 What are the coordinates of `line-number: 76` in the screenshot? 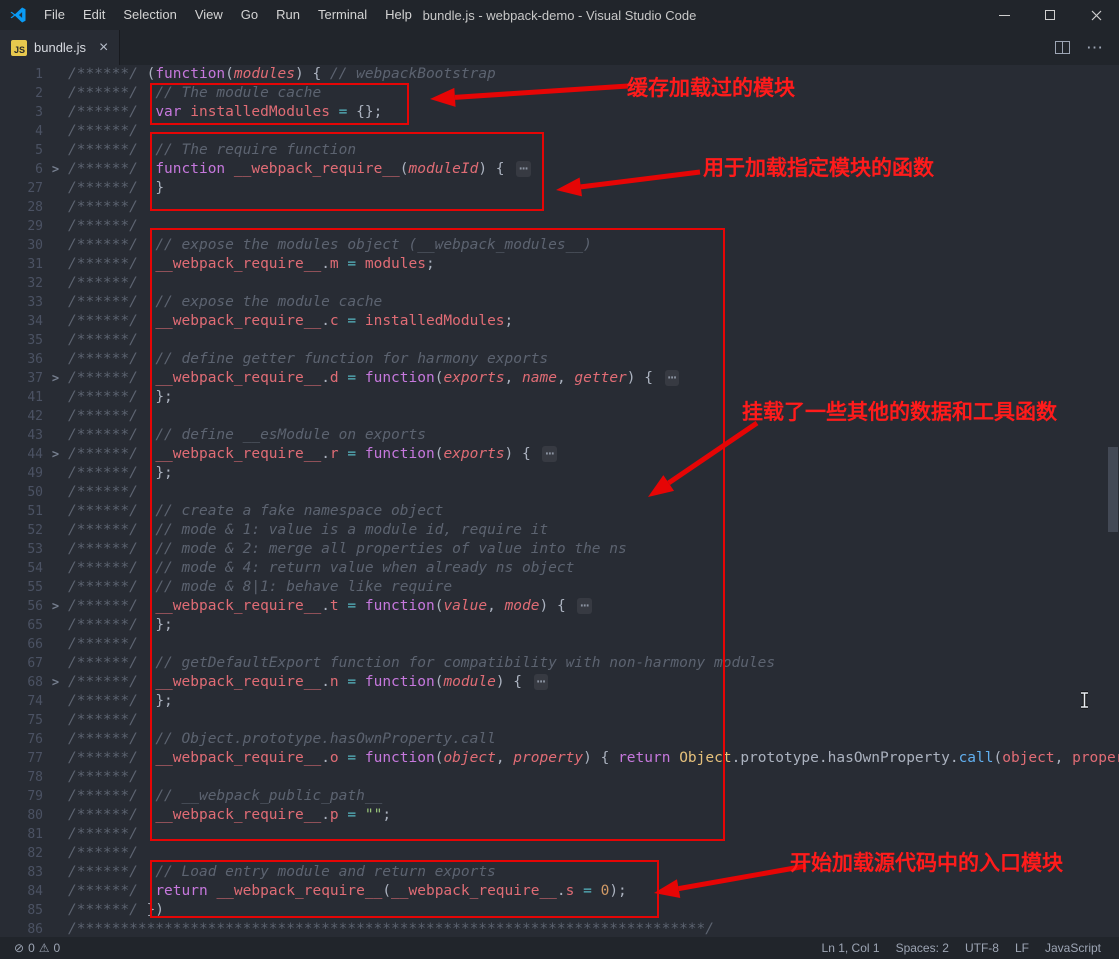 It's located at (21, 739).